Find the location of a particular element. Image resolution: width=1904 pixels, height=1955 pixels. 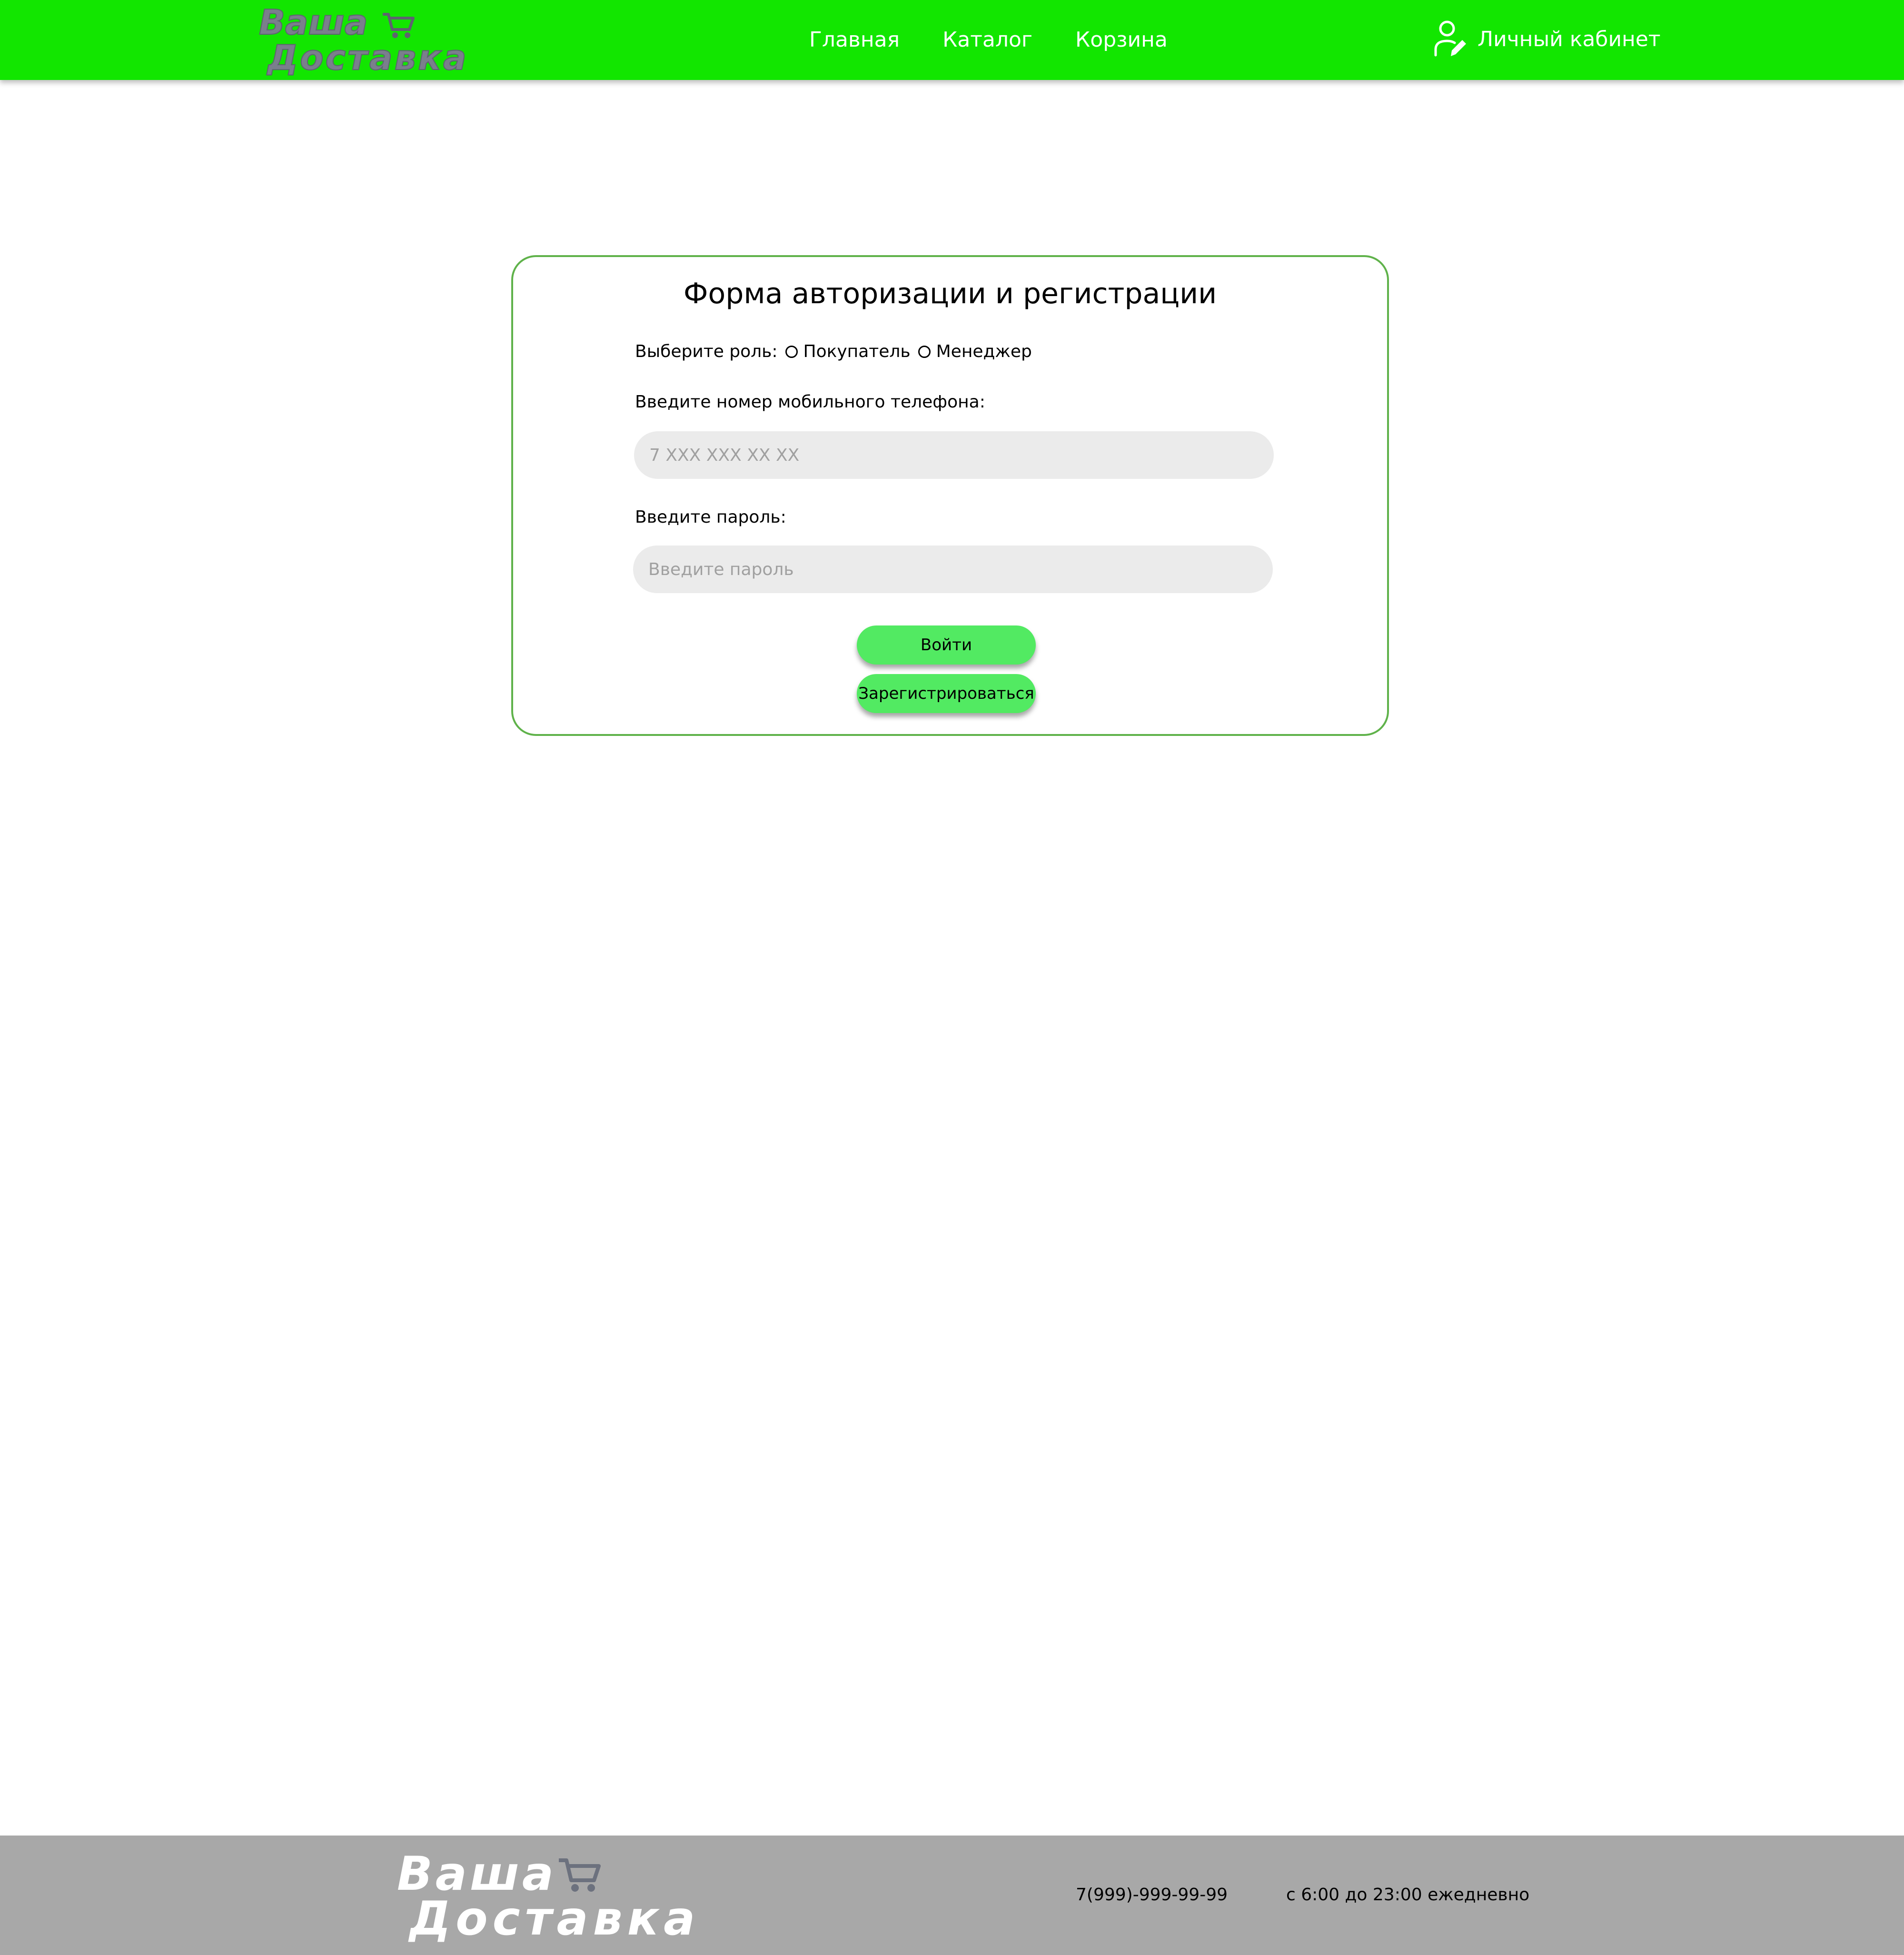

phone-input is located at coordinates (954, 455).